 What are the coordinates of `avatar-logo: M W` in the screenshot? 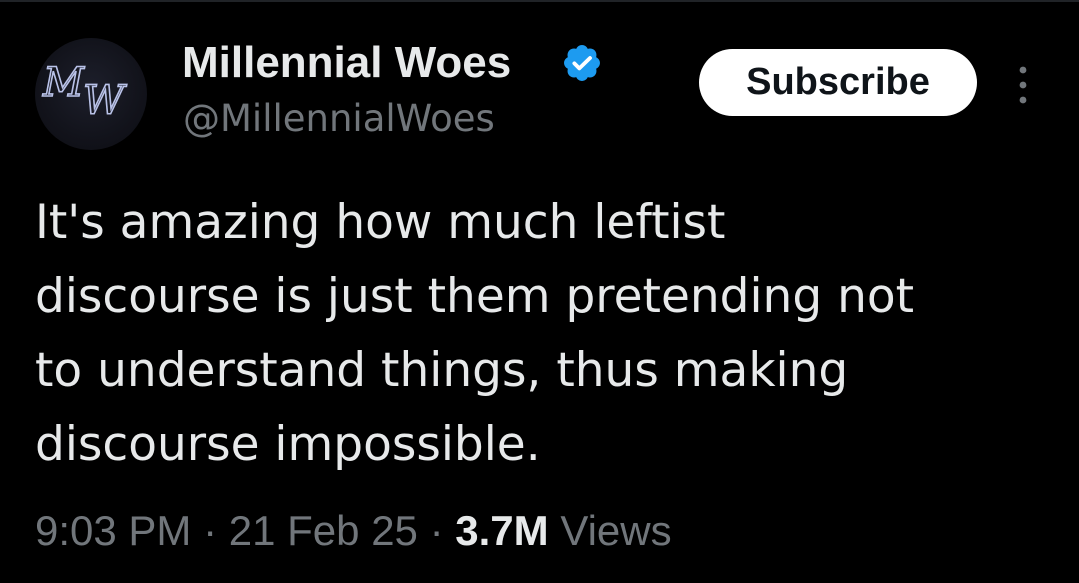 It's located at (84, 92).